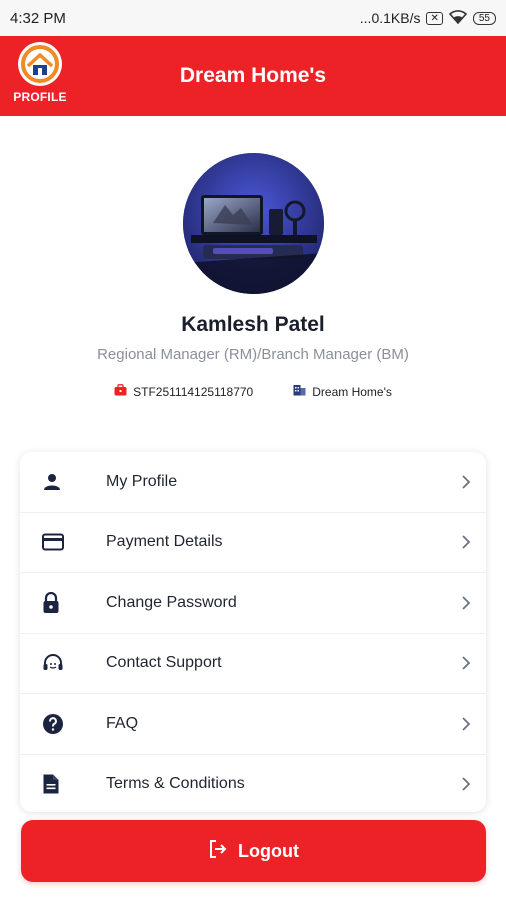 This screenshot has width=506, height=900. What do you see at coordinates (193, 391) in the screenshot?
I see `staff-id: STF251114125118770` at bounding box center [193, 391].